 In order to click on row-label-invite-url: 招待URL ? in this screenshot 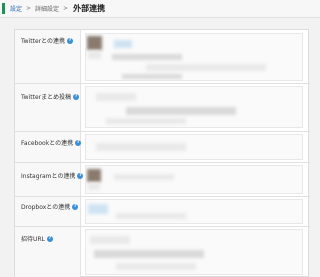, I will do `click(37, 238)`.